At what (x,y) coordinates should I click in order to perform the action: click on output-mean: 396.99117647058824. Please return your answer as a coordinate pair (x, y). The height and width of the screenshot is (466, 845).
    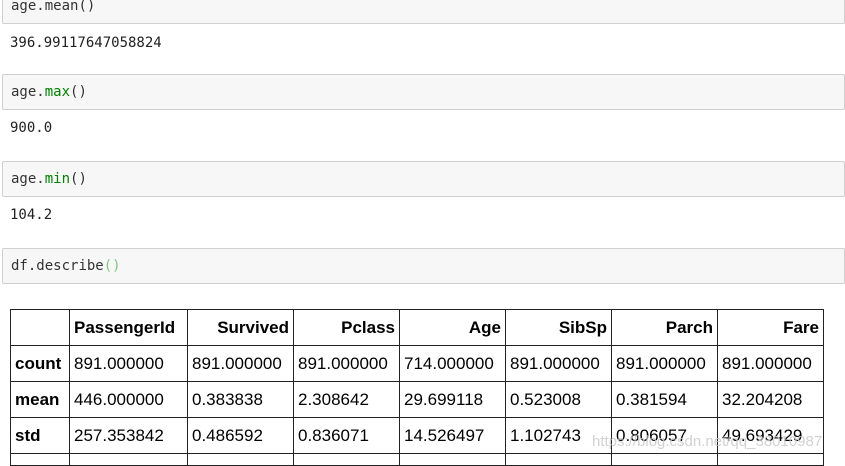
    Looking at the image, I should click on (86, 43).